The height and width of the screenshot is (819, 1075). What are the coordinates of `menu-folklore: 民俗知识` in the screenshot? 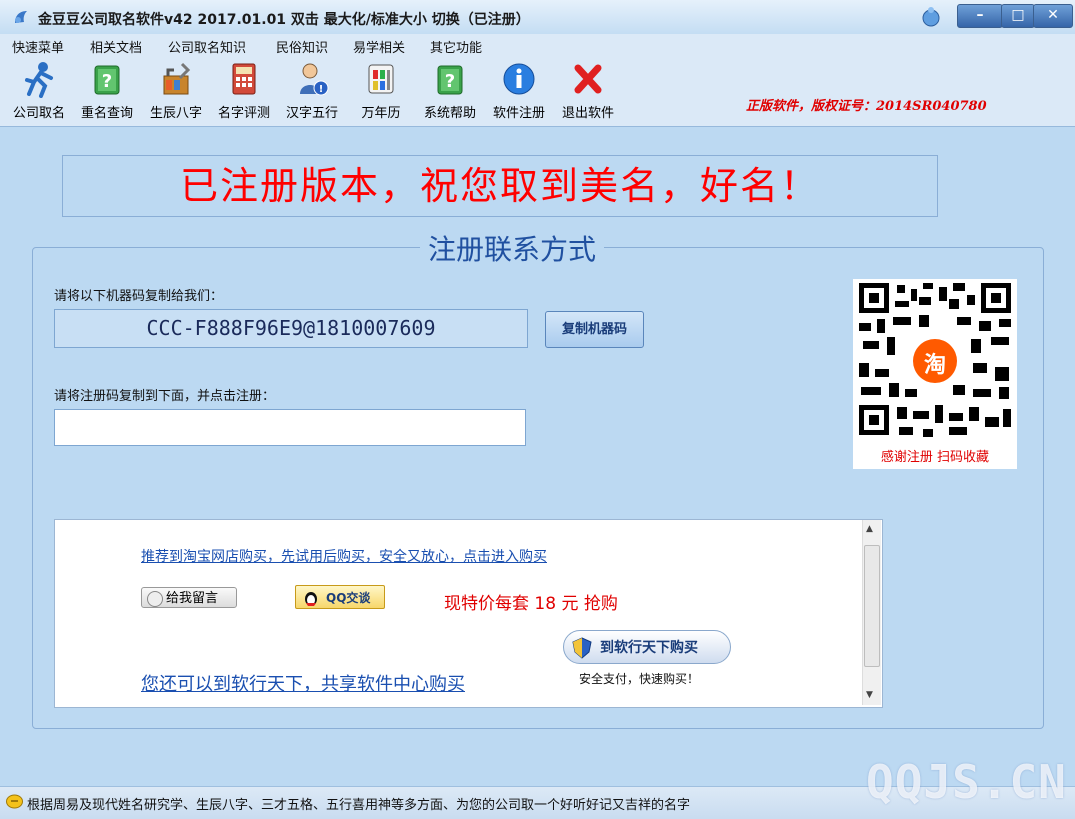 It's located at (302, 46).